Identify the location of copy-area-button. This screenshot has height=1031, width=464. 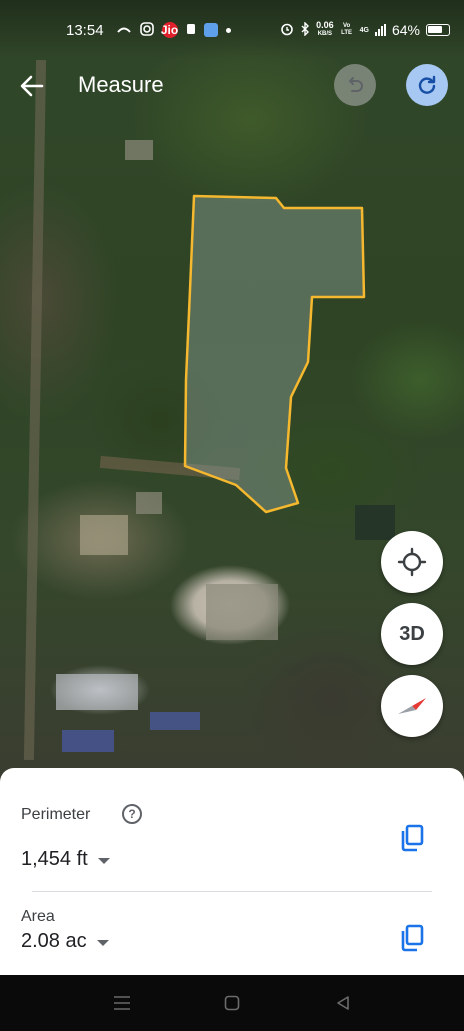
(412, 938).